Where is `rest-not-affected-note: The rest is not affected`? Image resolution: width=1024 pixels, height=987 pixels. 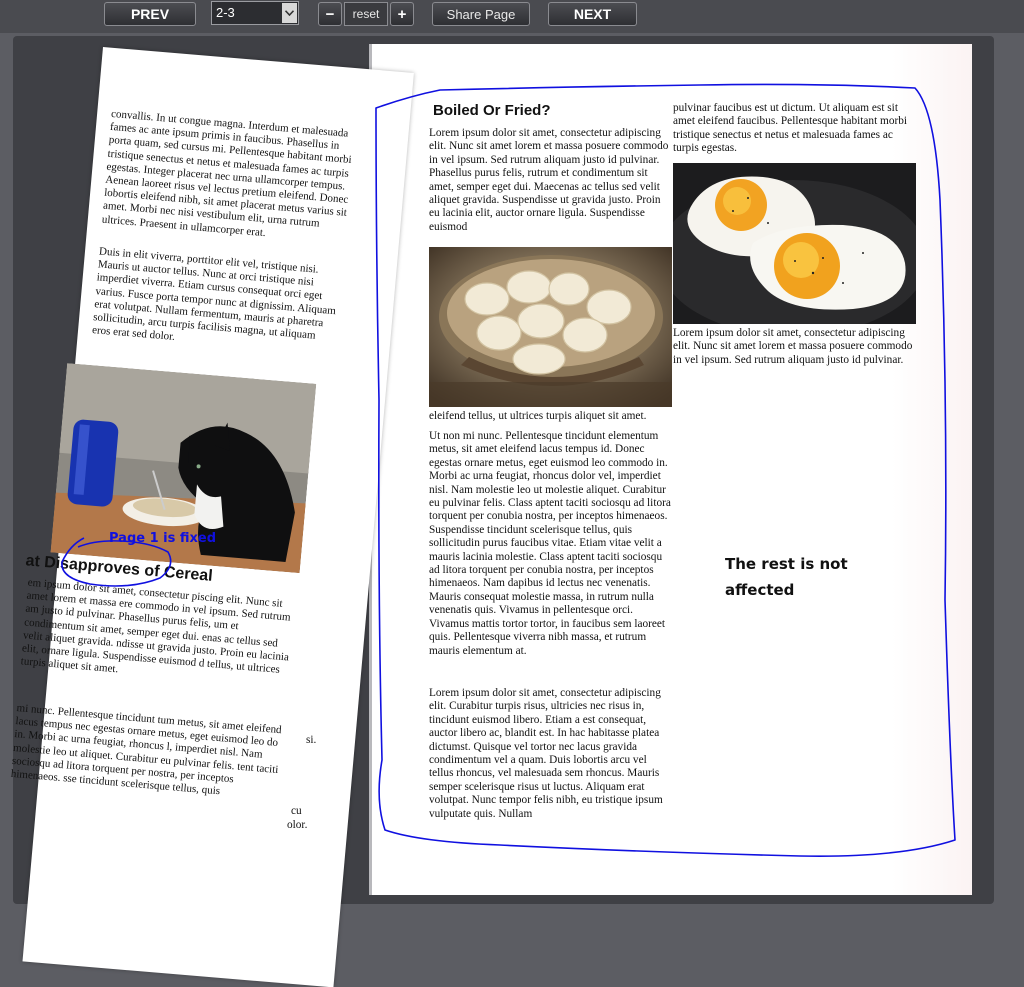 rest-not-affected-note: The rest is not affected is located at coordinates (786, 577).